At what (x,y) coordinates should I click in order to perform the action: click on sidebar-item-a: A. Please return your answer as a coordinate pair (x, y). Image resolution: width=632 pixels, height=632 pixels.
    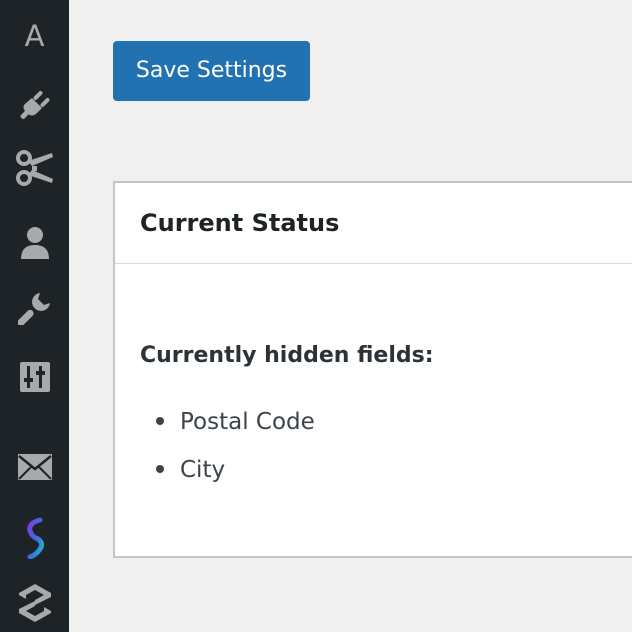
    Looking at the image, I should click on (34, 36).